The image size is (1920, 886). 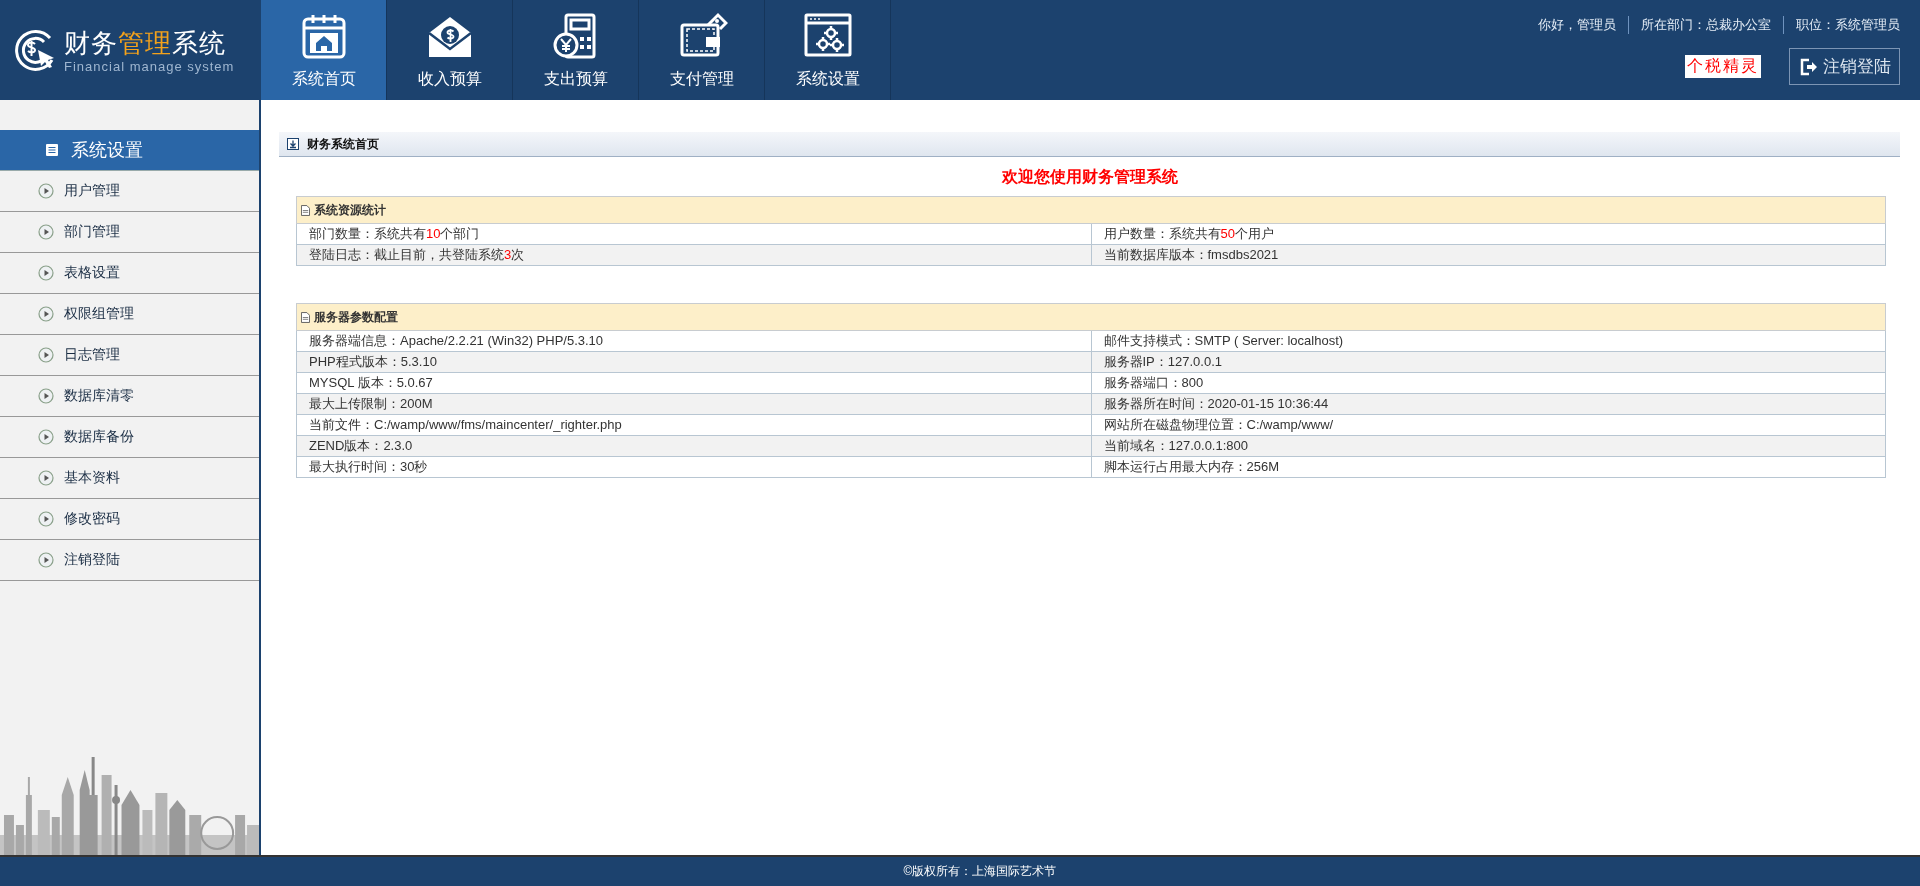 I want to click on table-cell: 最大上传限制：200M, so click(x=693, y=404).